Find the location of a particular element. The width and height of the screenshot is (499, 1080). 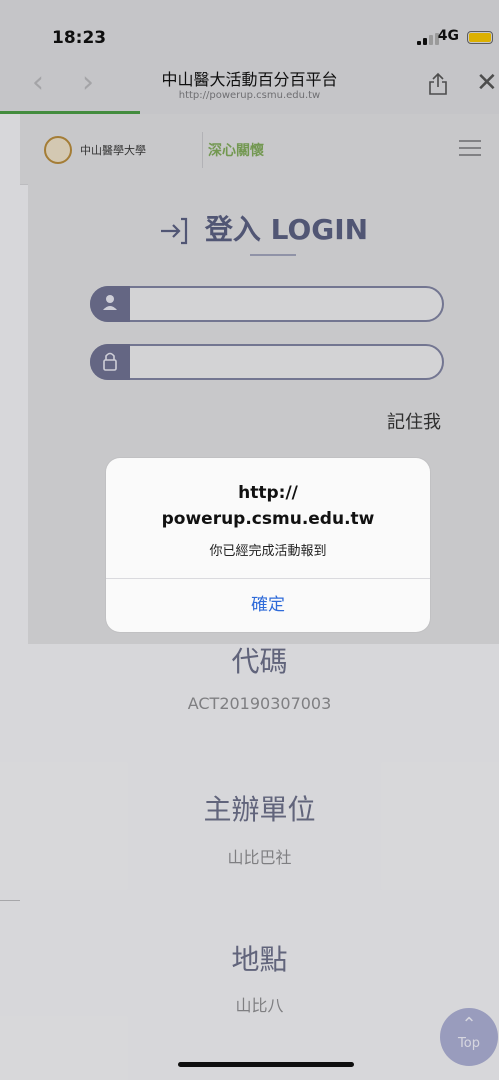

alert-title-line1: http:// is located at coordinates (268, 493).